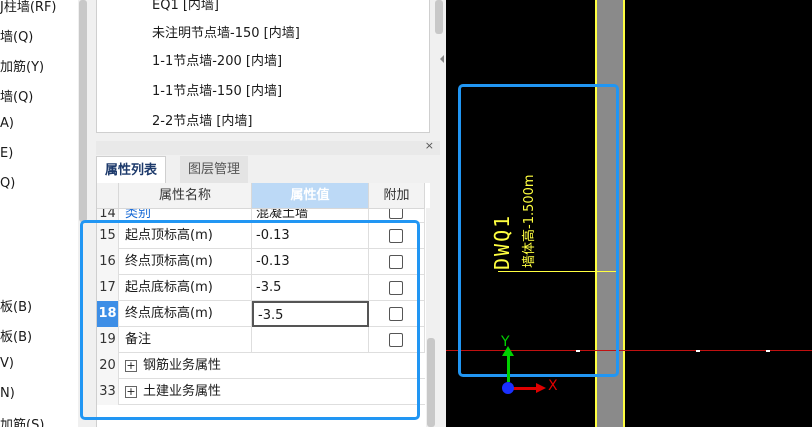  I want to click on property-name: 类别, so click(185, 216).